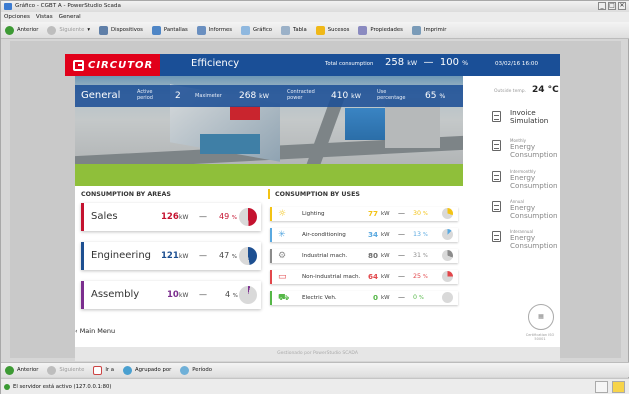 Image resolution: width=629 pixels, height=394 pixels. I want to click on events-icon, so click(320, 30).